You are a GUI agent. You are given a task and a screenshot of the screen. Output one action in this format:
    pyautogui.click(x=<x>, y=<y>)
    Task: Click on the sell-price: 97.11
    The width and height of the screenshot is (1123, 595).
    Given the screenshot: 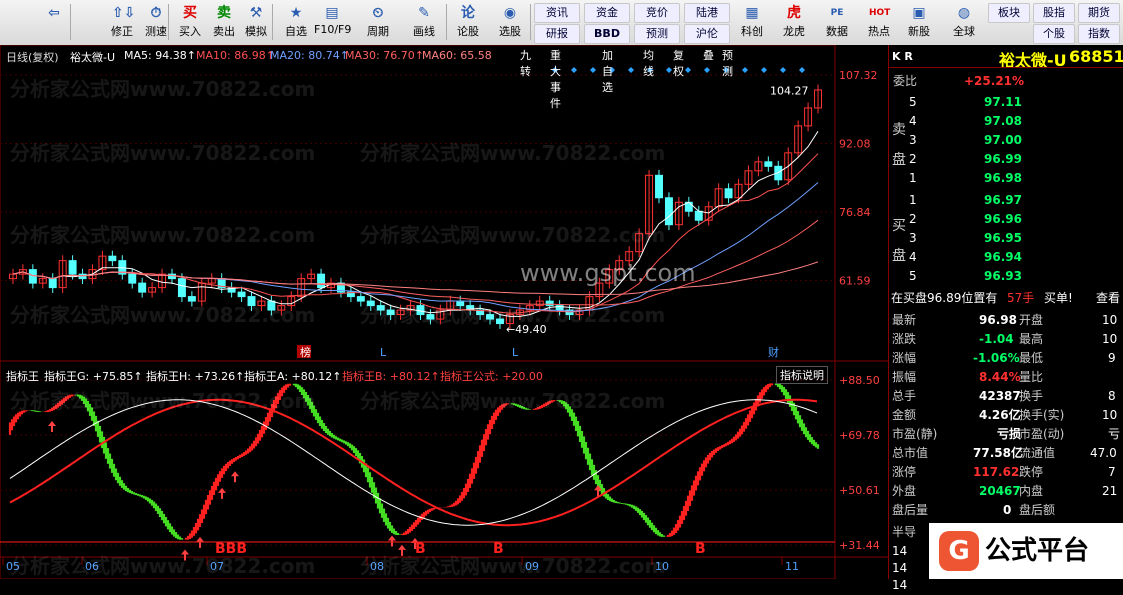 What is the action you would take?
    pyautogui.click(x=1003, y=102)
    